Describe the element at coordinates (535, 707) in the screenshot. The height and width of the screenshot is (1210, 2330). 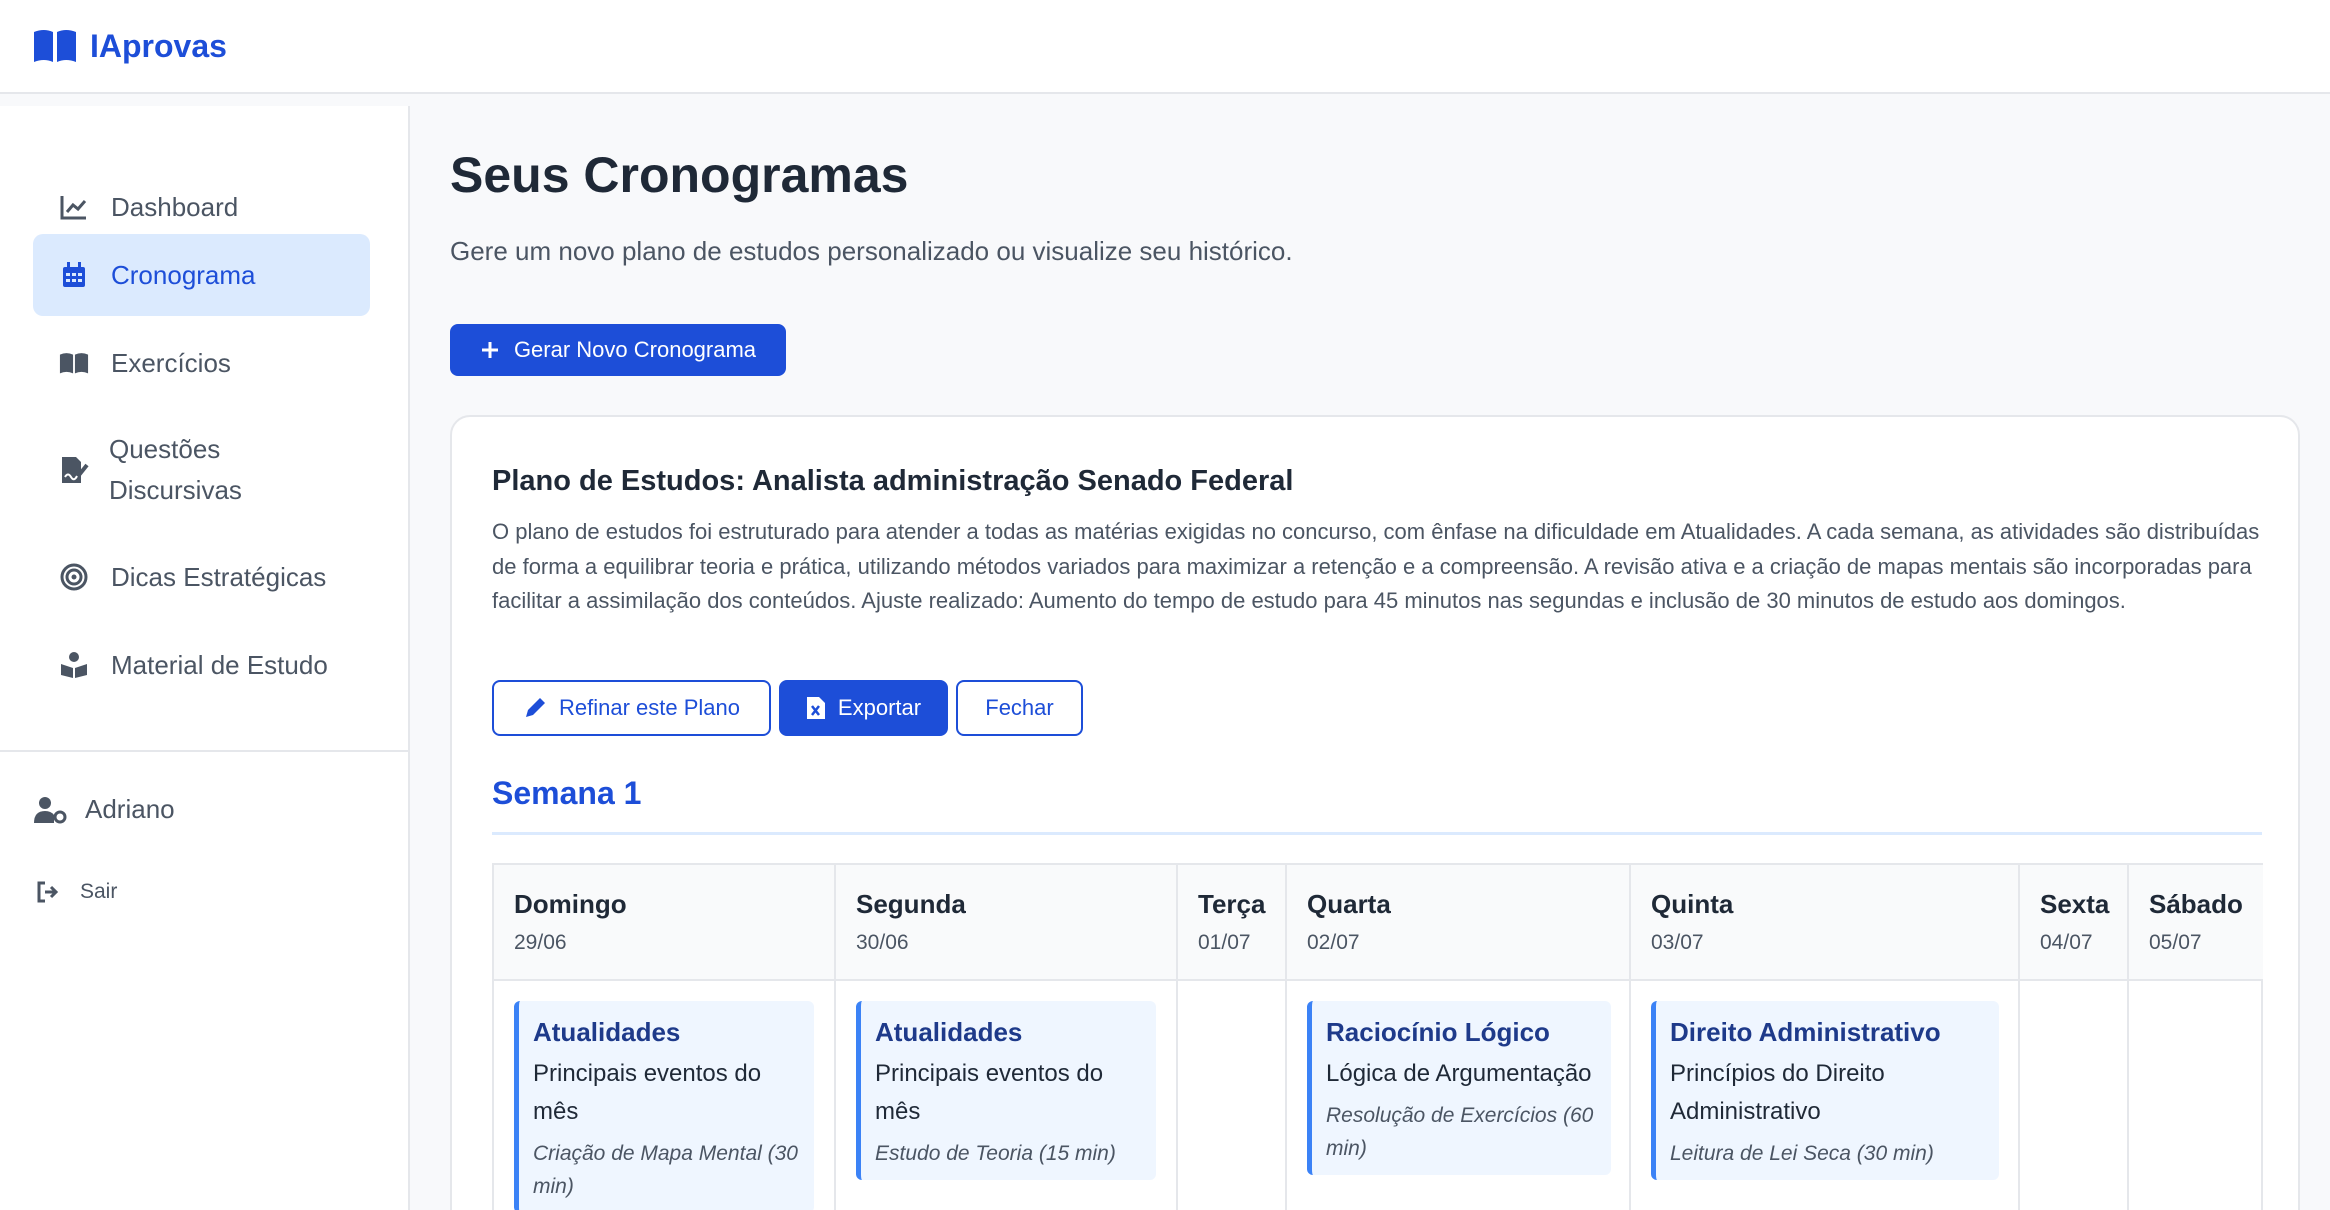
I see `pencil-icon` at that location.